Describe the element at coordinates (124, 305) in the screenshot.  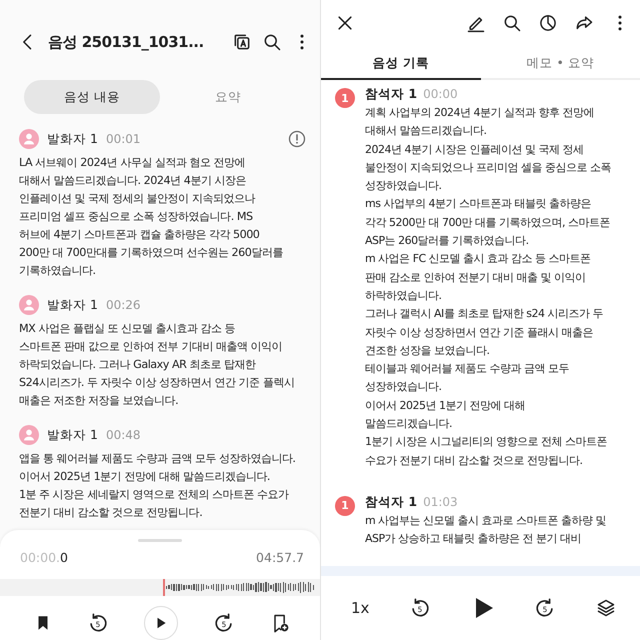
I see `timestamp: 00:26` at that location.